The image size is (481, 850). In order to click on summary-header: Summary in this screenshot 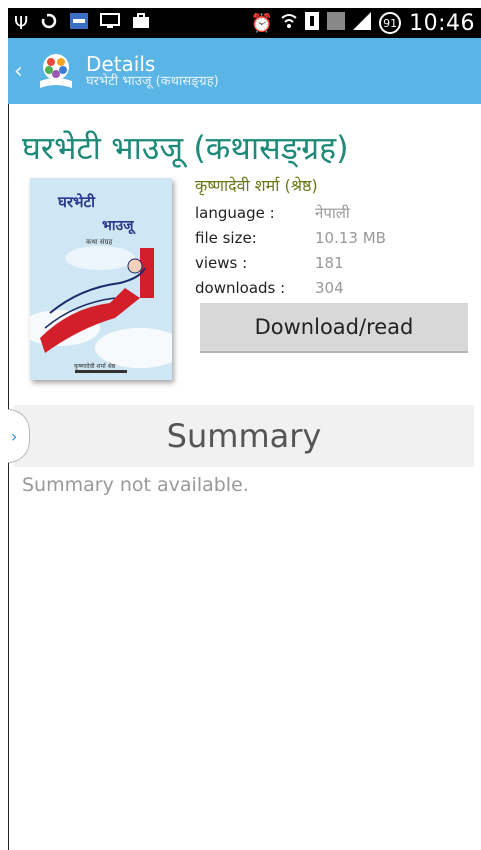, I will do `click(244, 436)`.